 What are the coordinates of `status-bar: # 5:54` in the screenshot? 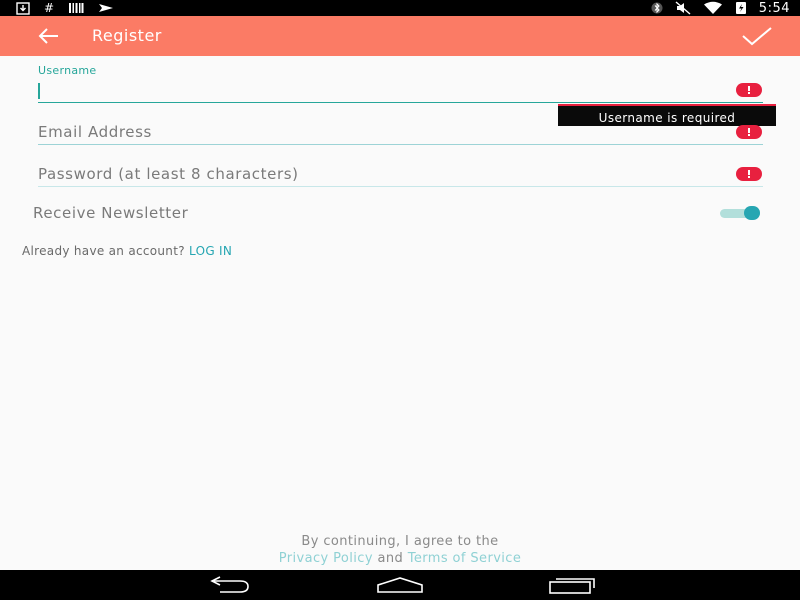 It's located at (400, 8).